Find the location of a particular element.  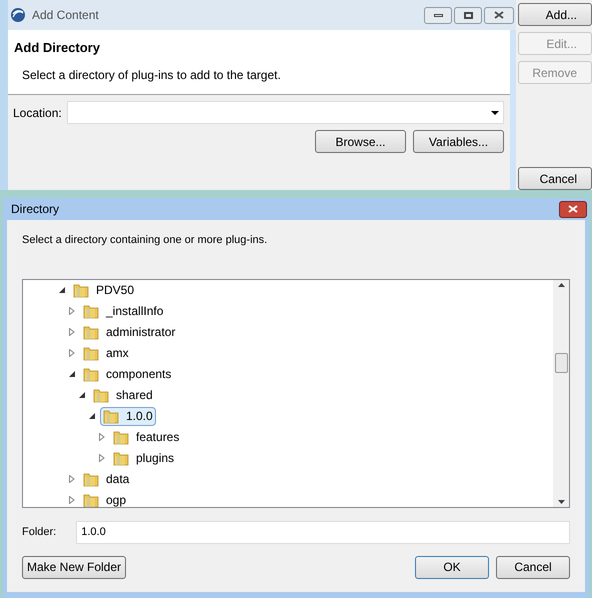

folder-field: 1.0.0 is located at coordinates (323, 532).